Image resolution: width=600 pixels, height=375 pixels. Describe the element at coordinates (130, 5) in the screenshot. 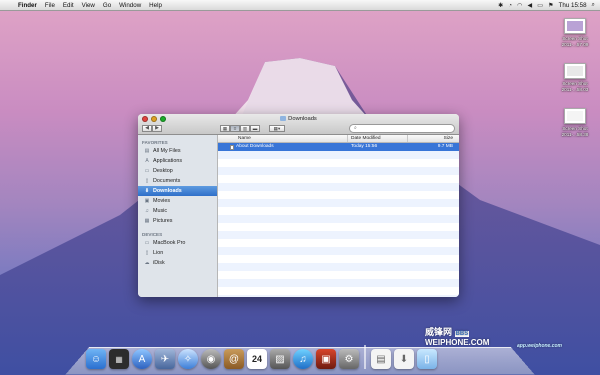

I see `menu-window: Window` at that location.